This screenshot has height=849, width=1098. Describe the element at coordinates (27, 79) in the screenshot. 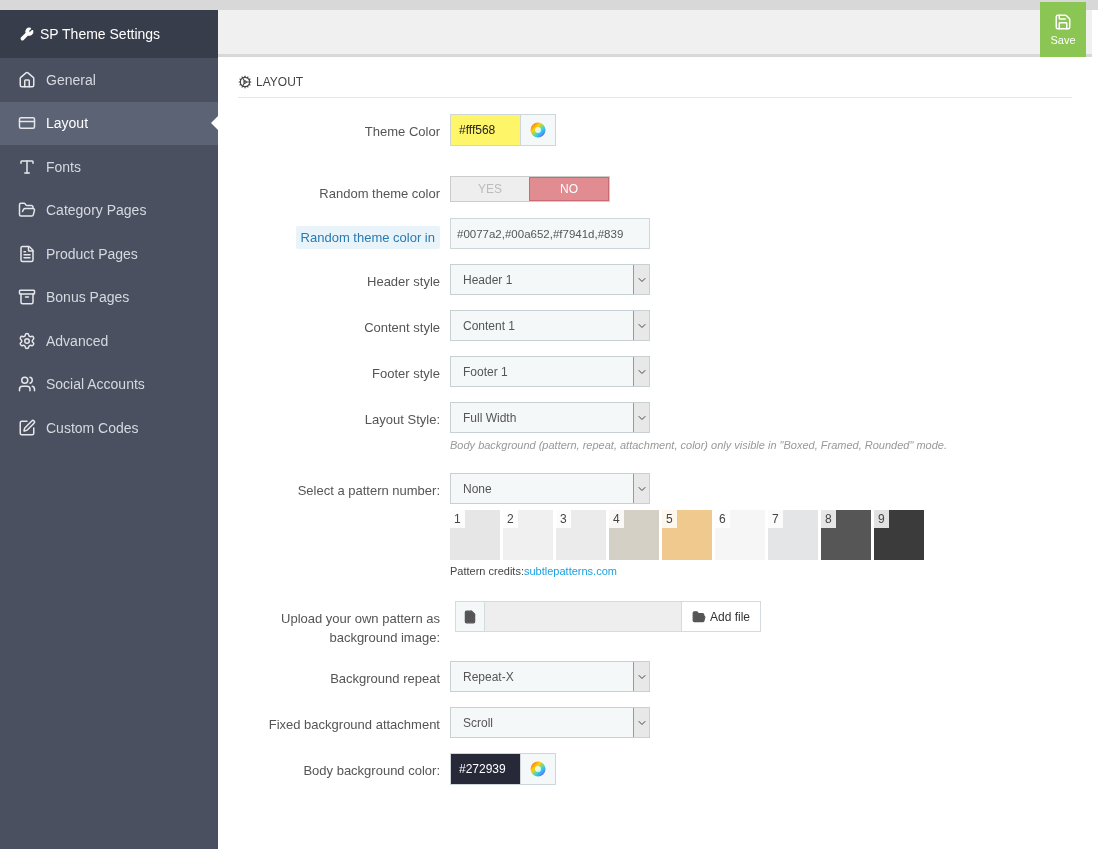

I see `home-icon` at that location.